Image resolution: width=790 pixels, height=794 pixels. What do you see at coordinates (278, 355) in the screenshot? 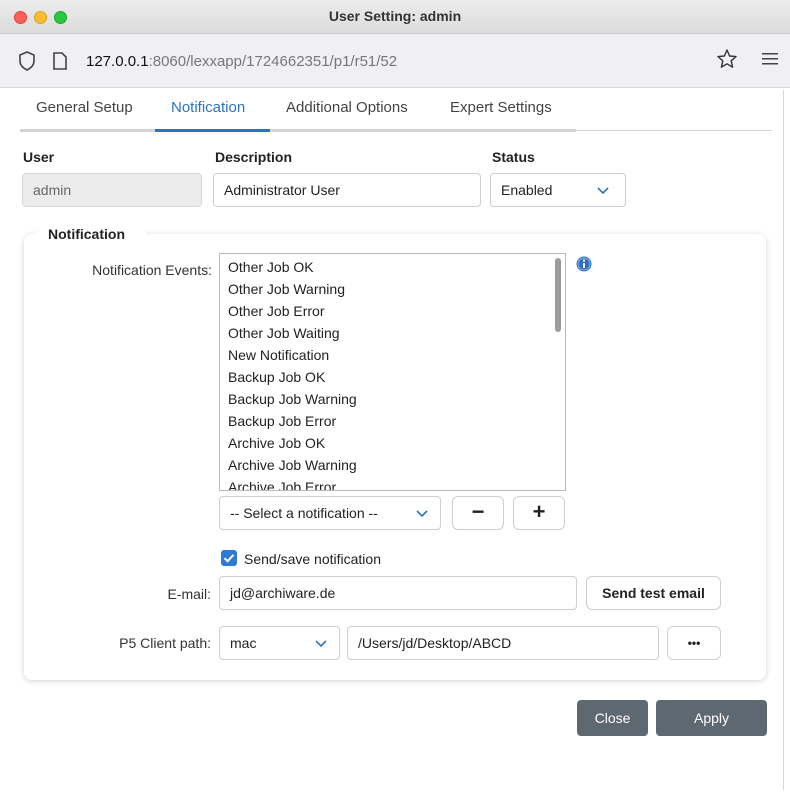
I see `list-item: New Notification` at bounding box center [278, 355].